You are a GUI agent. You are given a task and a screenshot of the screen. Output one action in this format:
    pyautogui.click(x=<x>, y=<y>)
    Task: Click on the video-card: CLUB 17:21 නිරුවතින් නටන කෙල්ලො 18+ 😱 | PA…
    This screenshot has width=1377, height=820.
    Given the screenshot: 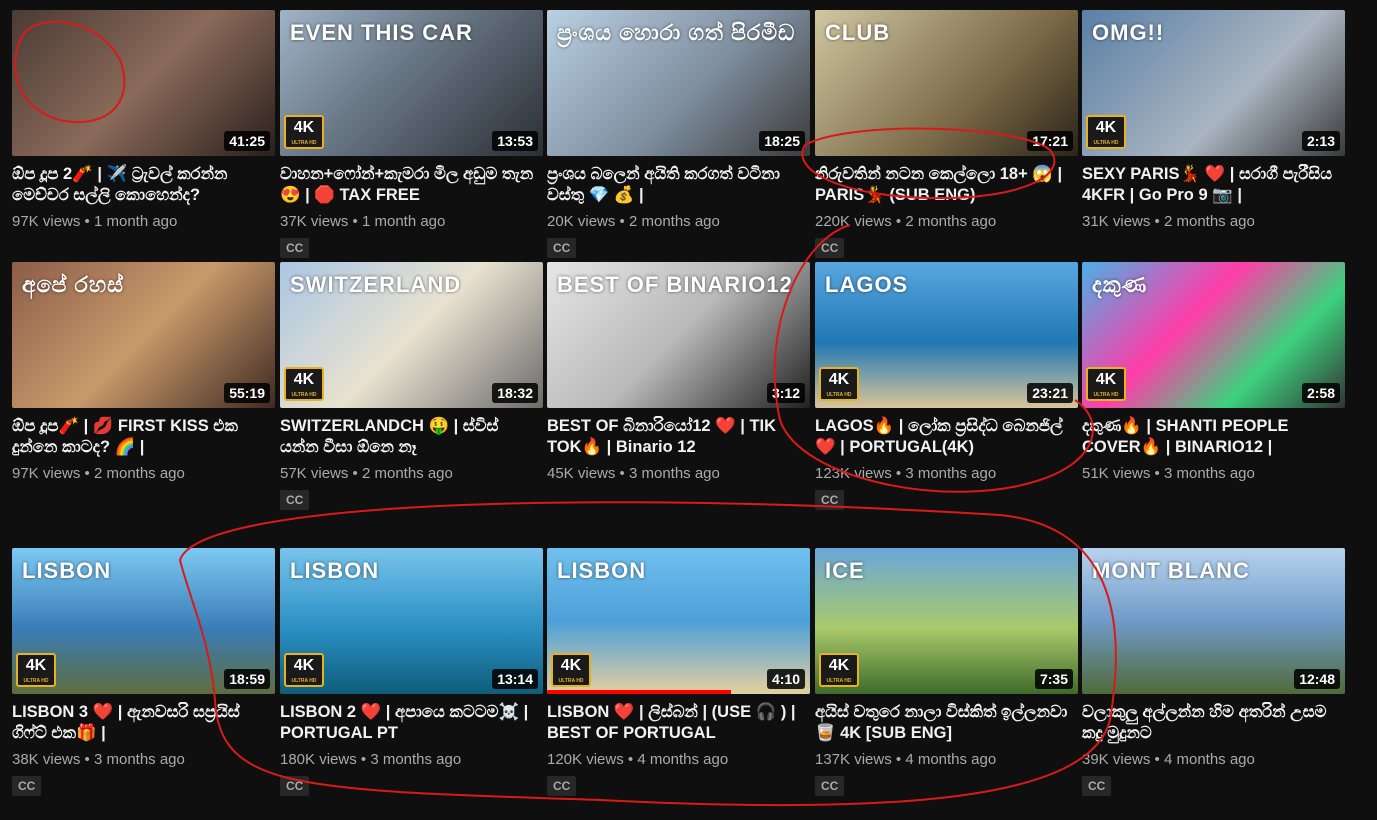 What is the action you would take?
    pyautogui.click(x=946, y=134)
    